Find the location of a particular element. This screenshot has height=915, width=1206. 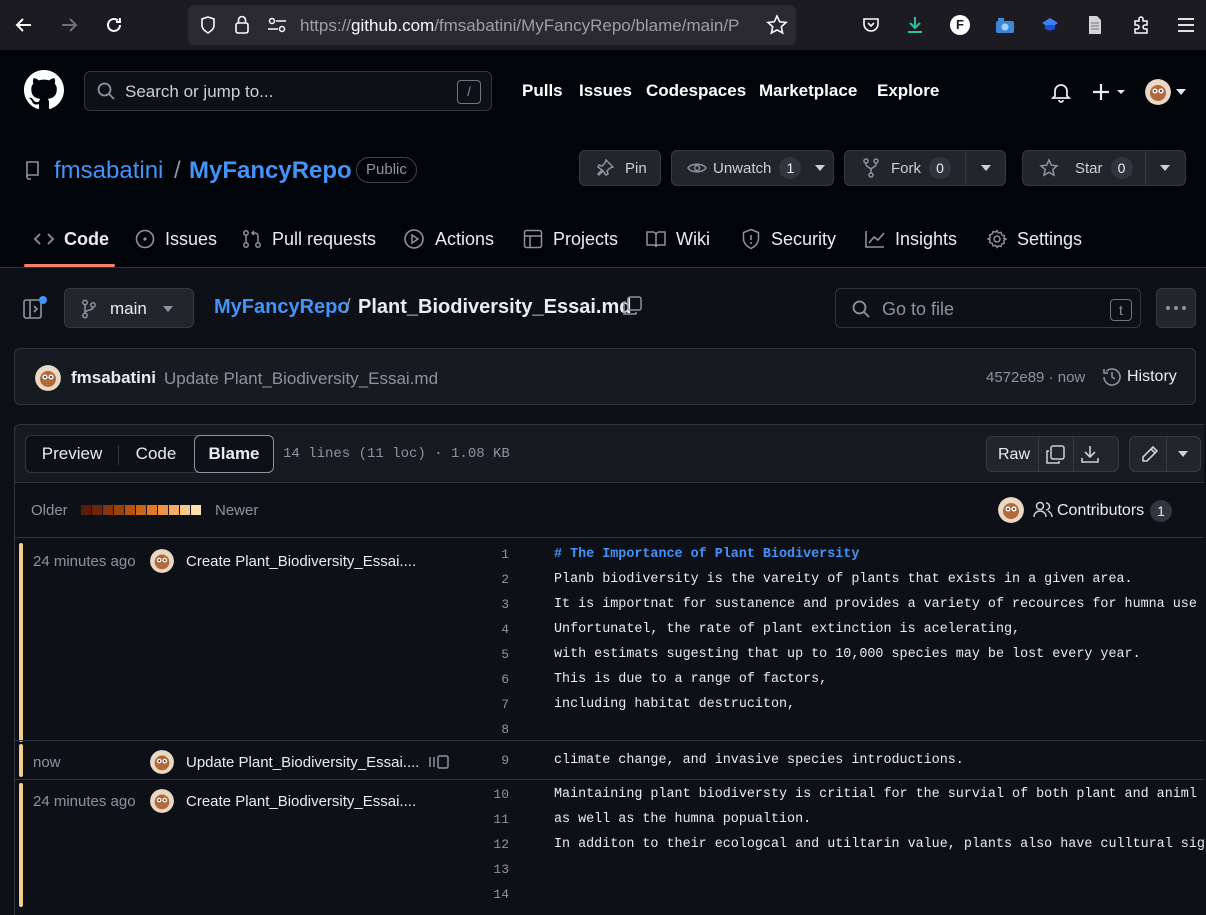

nav-issues: Issues is located at coordinates (605, 91).